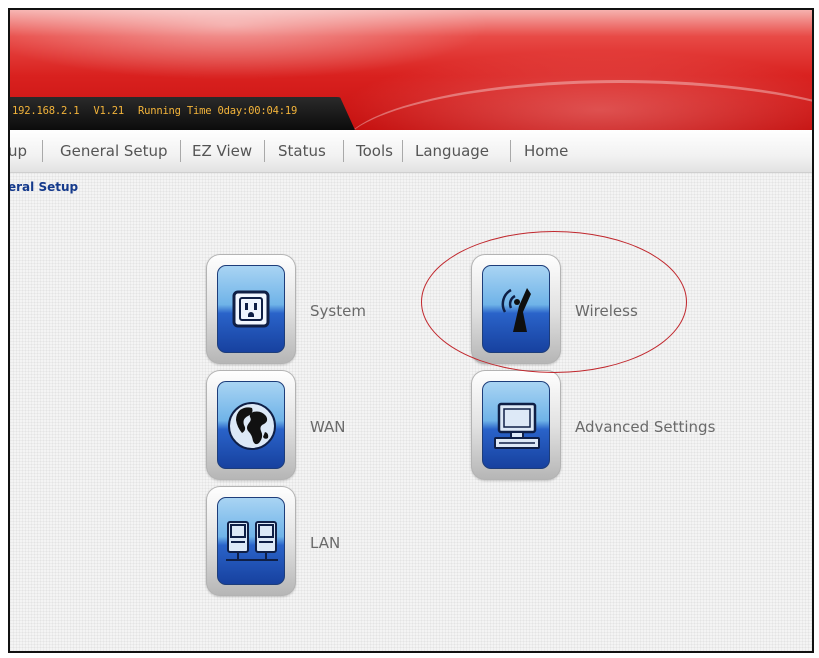 The width and height of the screenshot is (819, 658). Describe the element at coordinates (452, 151) in the screenshot. I see `nav-item-language: Language` at that location.